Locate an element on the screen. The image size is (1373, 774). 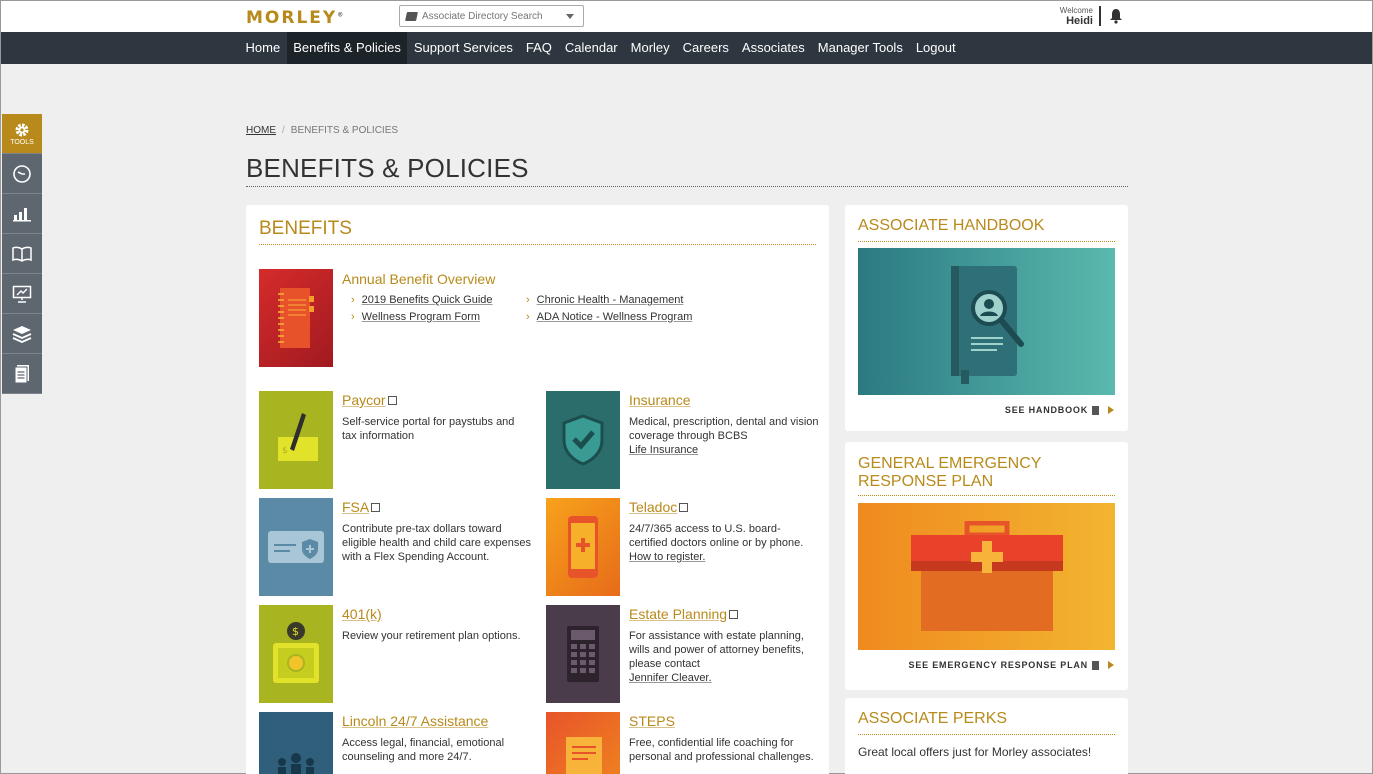
see-emergency-plan-link: SEE EMERGENCY RESPONSE PLAN is located at coordinates (1011, 665).